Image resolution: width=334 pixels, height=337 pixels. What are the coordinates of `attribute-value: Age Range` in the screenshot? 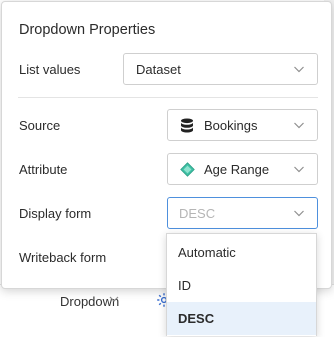 It's located at (237, 169).